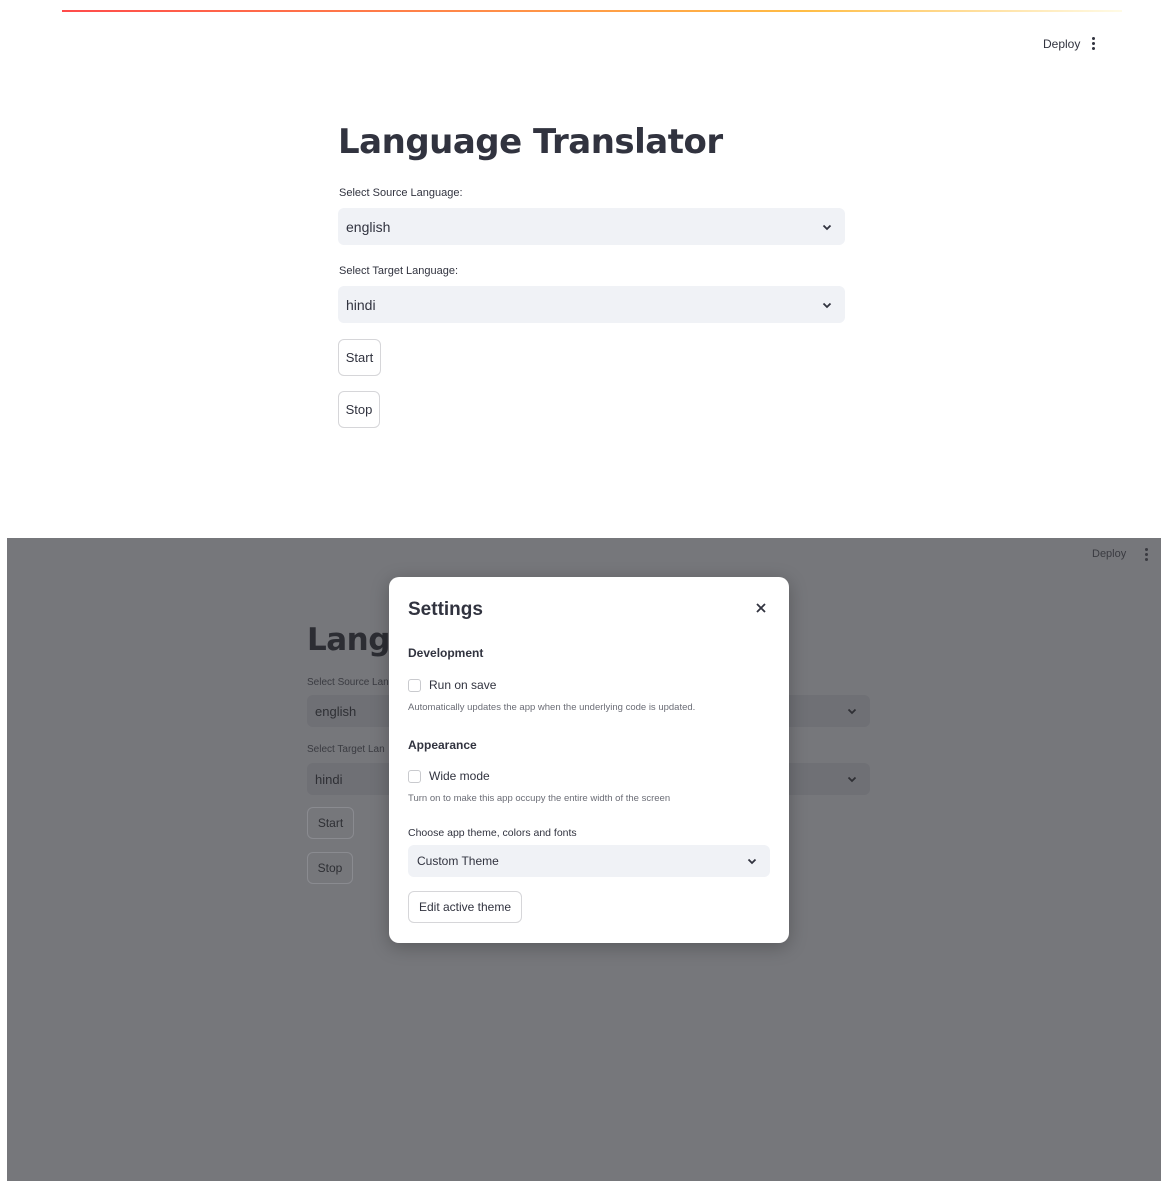  I want to click on theme-select: Custom Theme, so click(589, 861).